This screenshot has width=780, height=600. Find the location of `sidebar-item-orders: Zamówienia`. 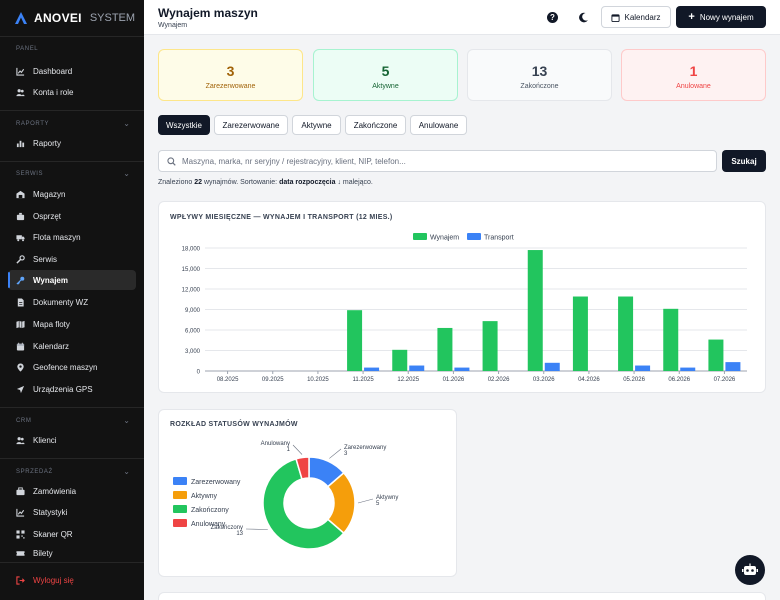

sidebar-item-orders: Zamówienia is located at coordinates (72, 491).